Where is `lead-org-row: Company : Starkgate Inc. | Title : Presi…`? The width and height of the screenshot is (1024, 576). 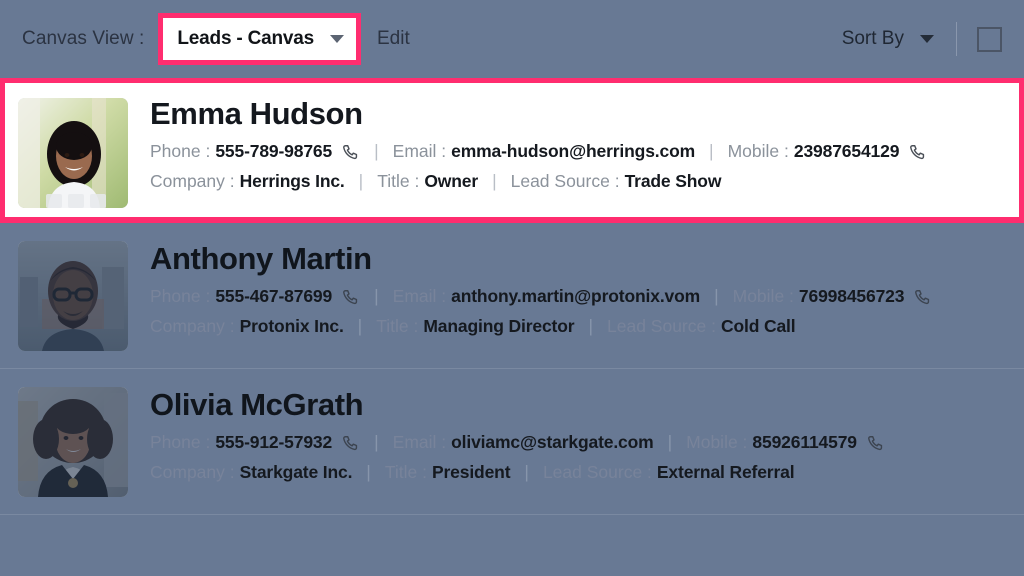
lead-org-row: Company : Starkgate Inc. | Title : Presi… is located at coordinates (587, 472).